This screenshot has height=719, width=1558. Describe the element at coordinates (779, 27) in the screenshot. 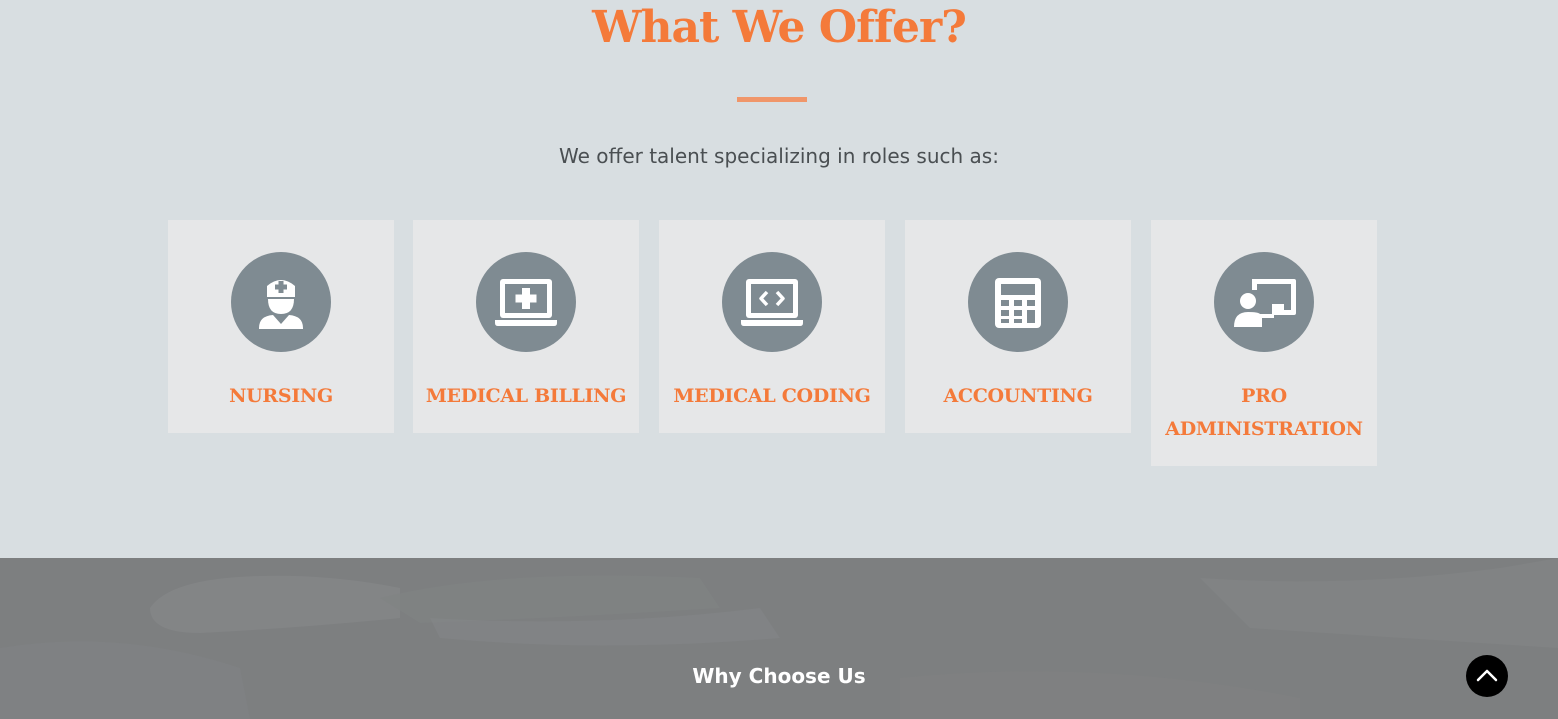

I see `section-title: What We Offer?` at that location.